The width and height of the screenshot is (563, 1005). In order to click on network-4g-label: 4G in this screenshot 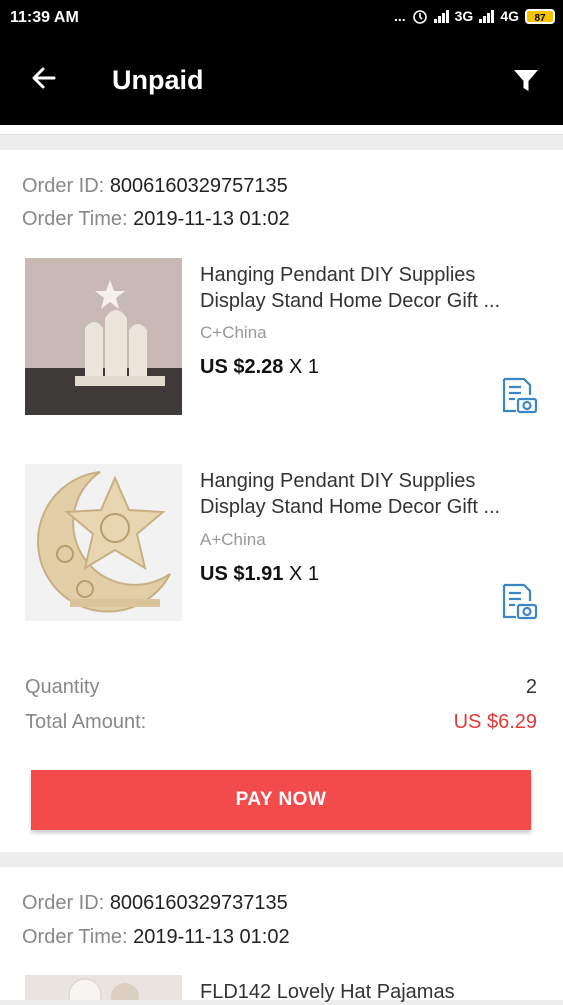, I will do `click(509, 16)`.